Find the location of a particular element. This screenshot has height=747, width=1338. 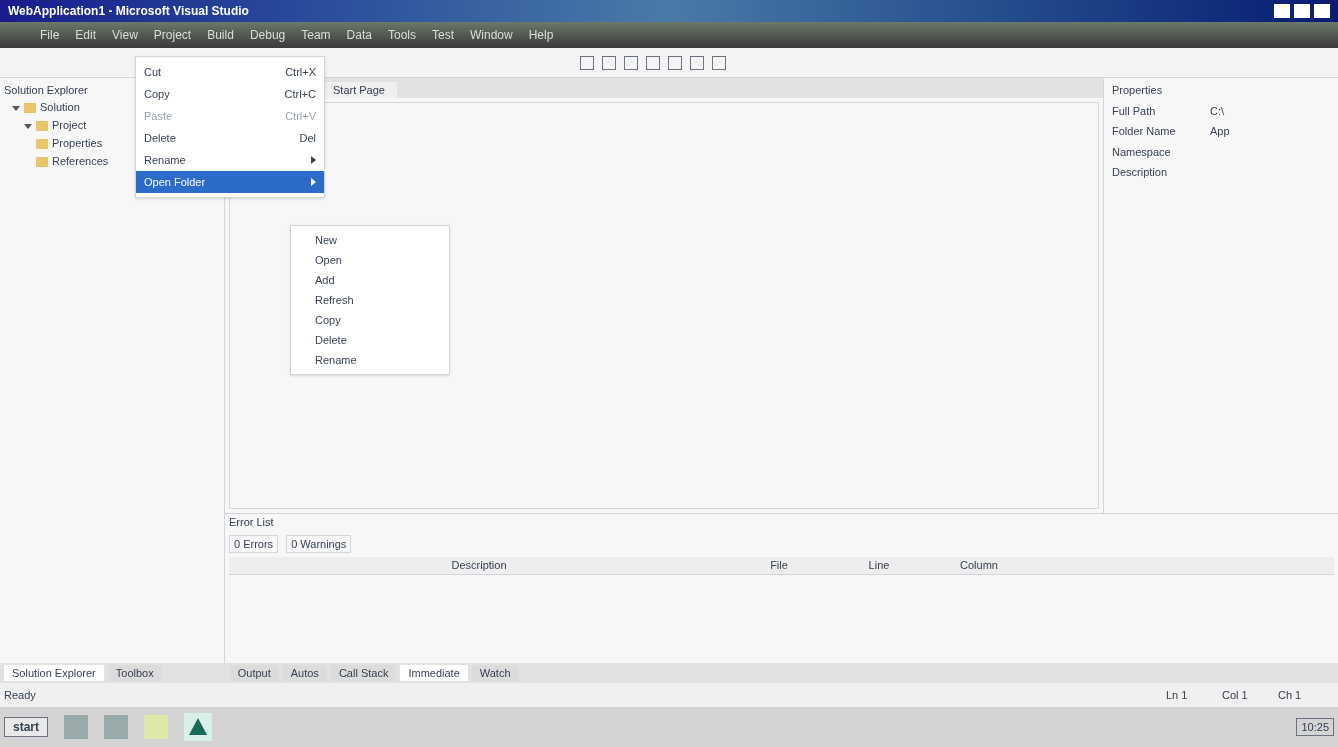

panel-tab: Toolbox is located at coordinates (134, 673).